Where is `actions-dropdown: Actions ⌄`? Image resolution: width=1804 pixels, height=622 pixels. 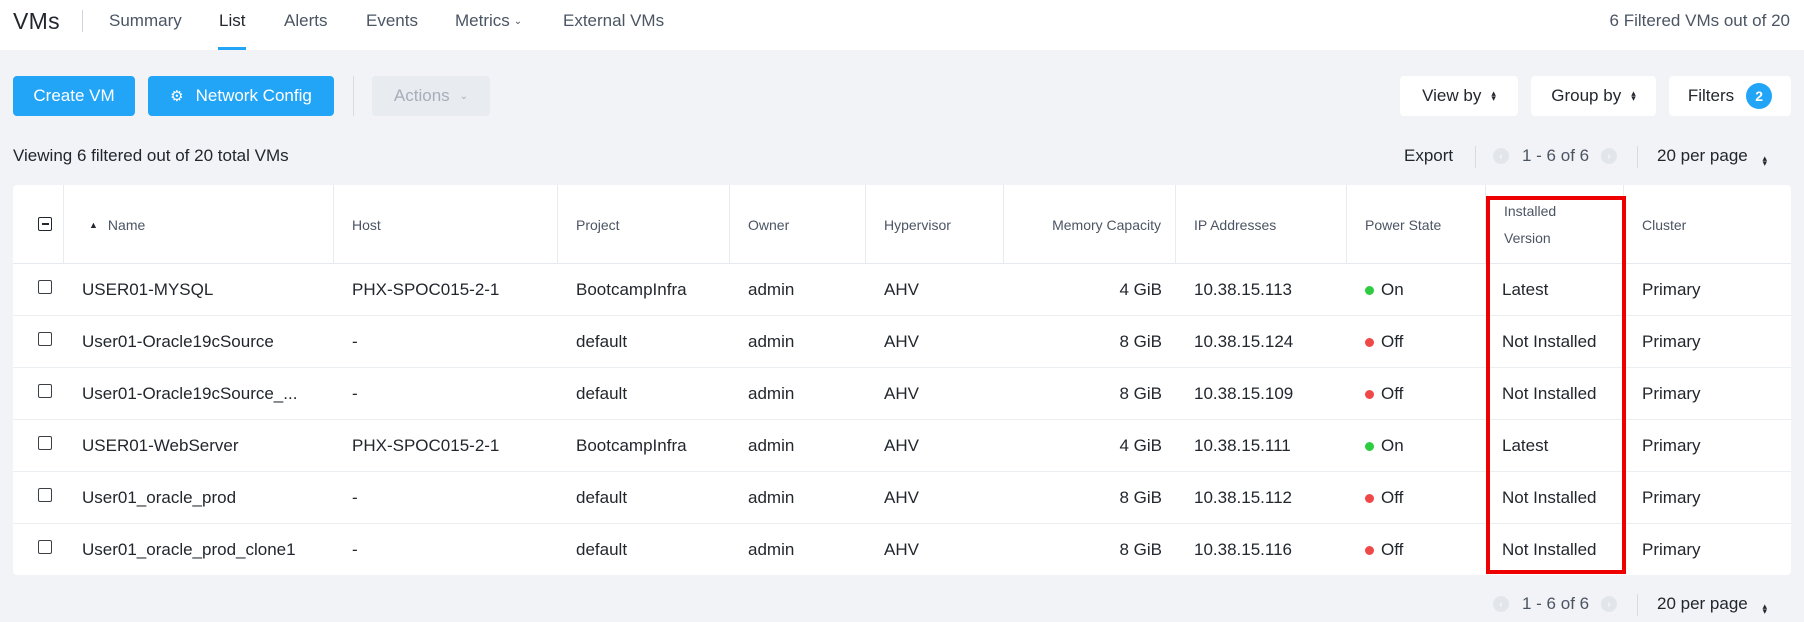 actions-dropdown: Actions ⌄ is located at coordinates (431, 96).